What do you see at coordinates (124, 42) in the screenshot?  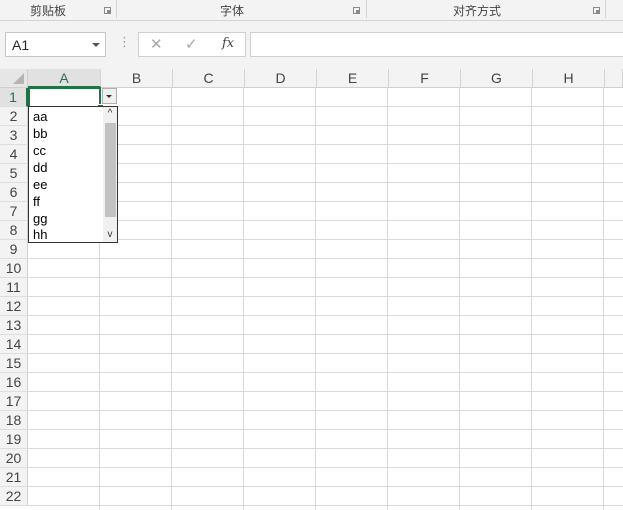 I see `drag-handle-icon: ⋮` at bounding box center [124, 42].